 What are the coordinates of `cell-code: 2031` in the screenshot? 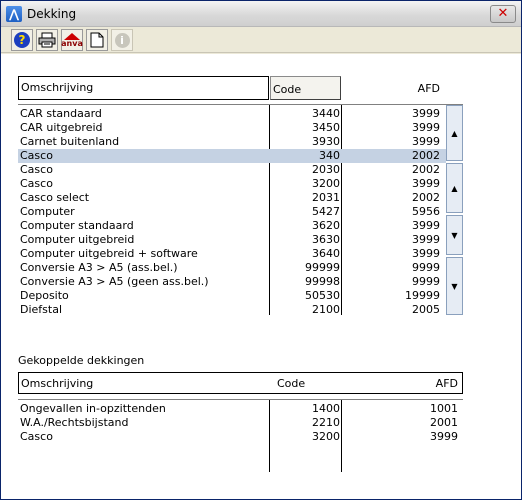 It's located at (326, 197).